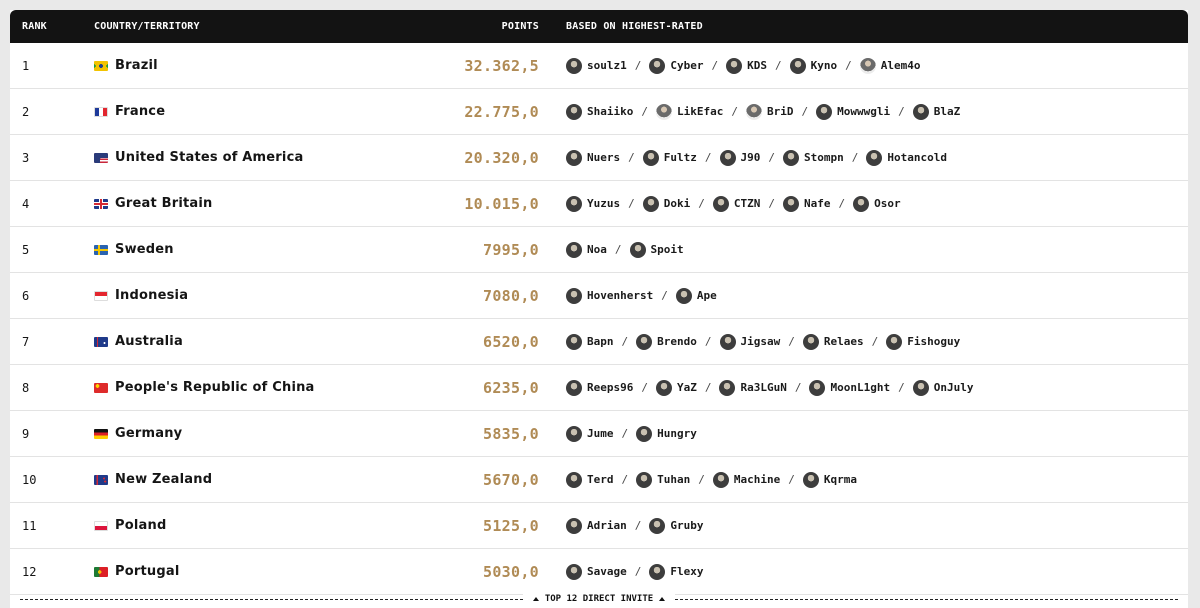 This screenshot has width=1200, height=608. Describe the element at coordinates (511, 479) in the screenshot. I see `points-cell: 5670,0` at that location.